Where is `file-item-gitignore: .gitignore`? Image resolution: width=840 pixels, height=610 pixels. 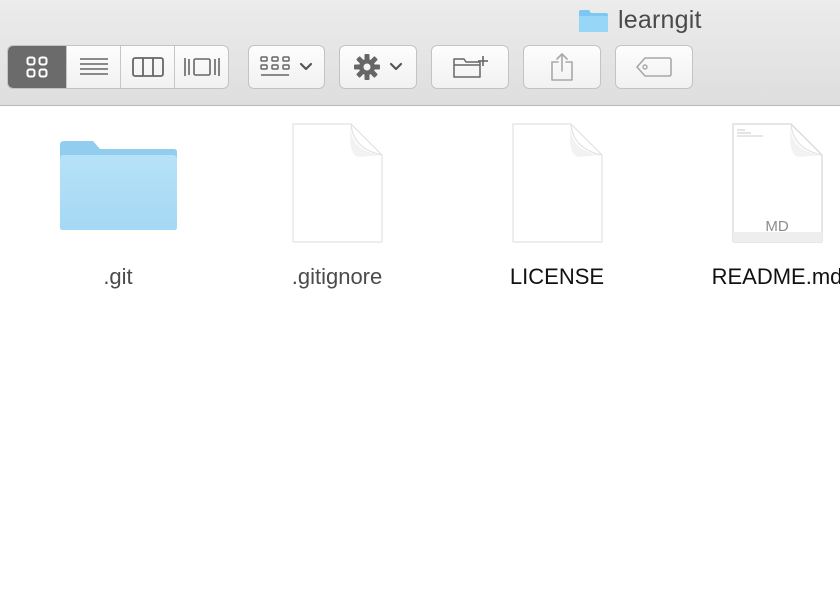
file-item-gitignore: .gitignore is located at coordinates (337, 208).